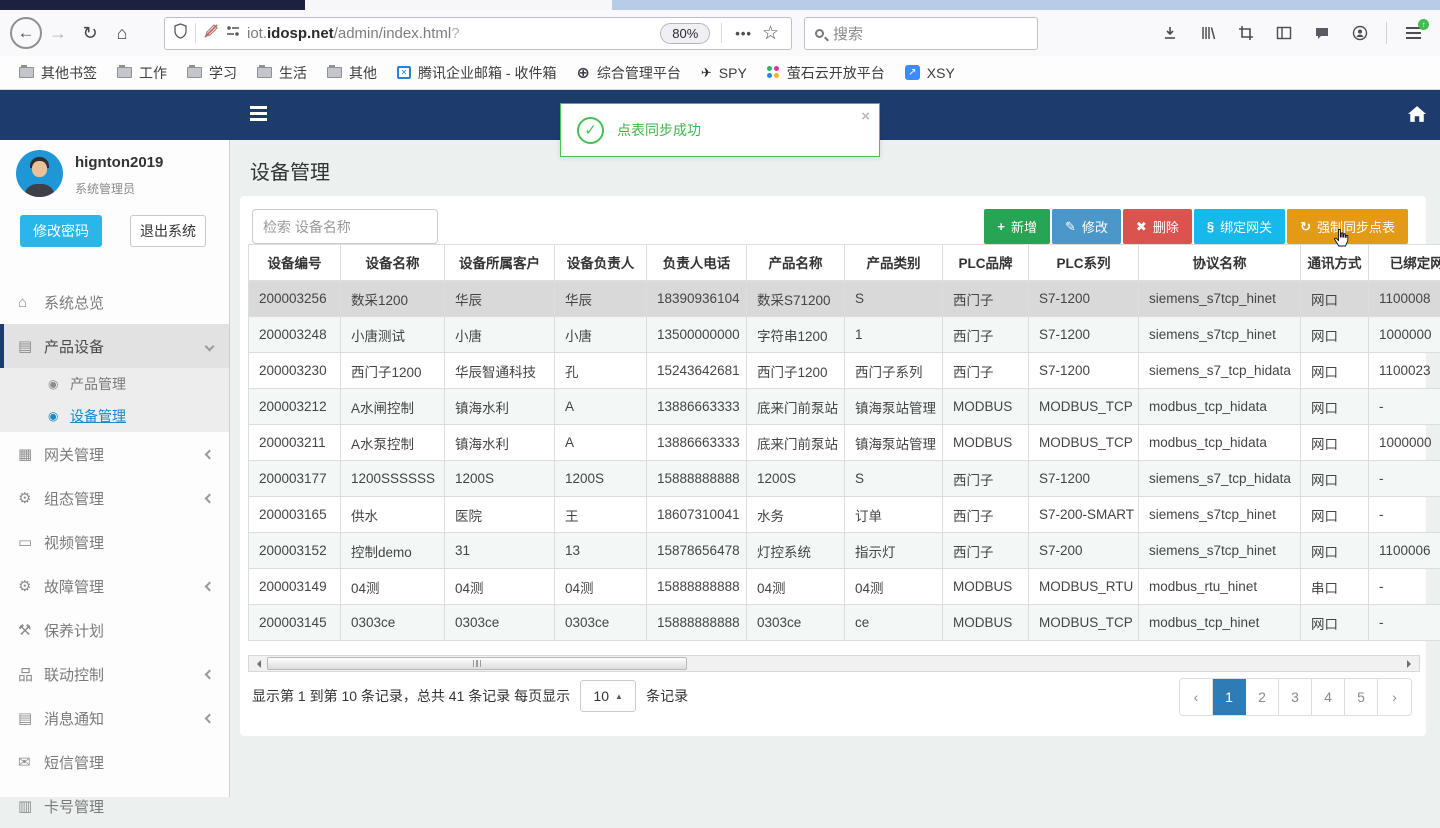  What do you see at coordinates (1086, 226) in the screenshot?
I see `edit-button: ✎修改` at bounding box center [1086, 226].